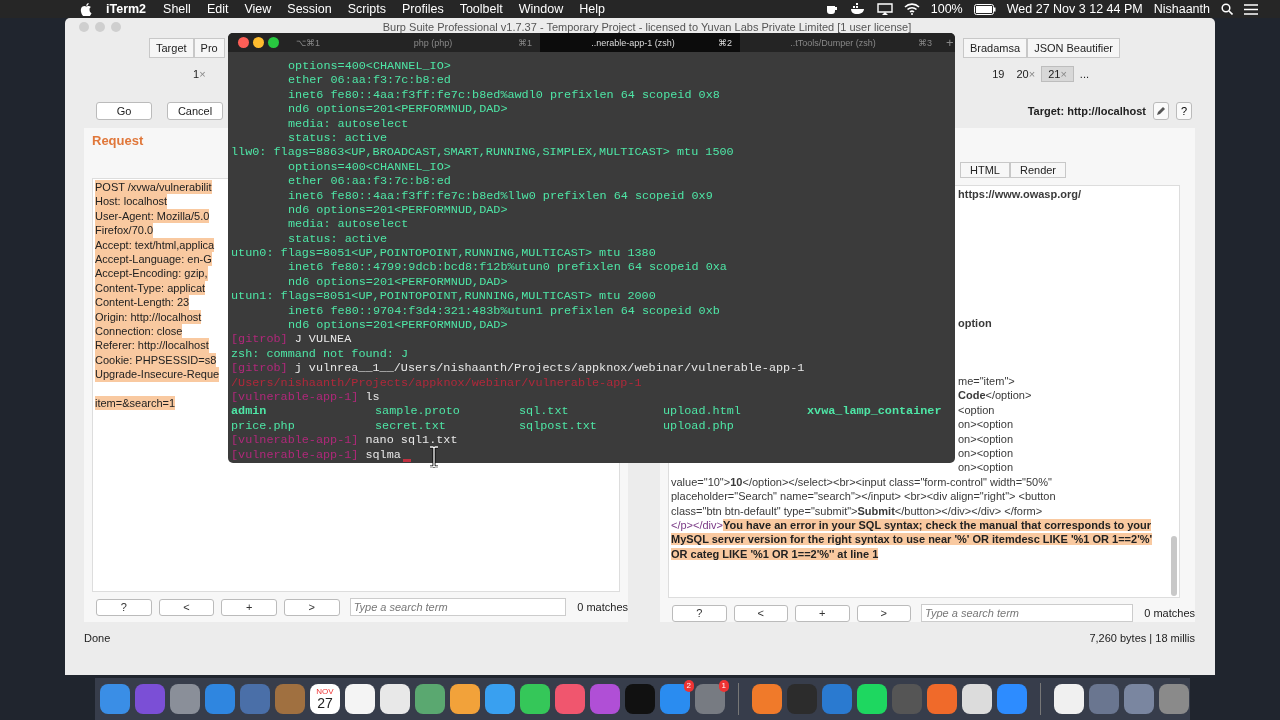 The image size is (1280, 720). Describe the element at coordinates (323, 339) in the screenshot. I see `shell-command: J VULNEA` at that location.